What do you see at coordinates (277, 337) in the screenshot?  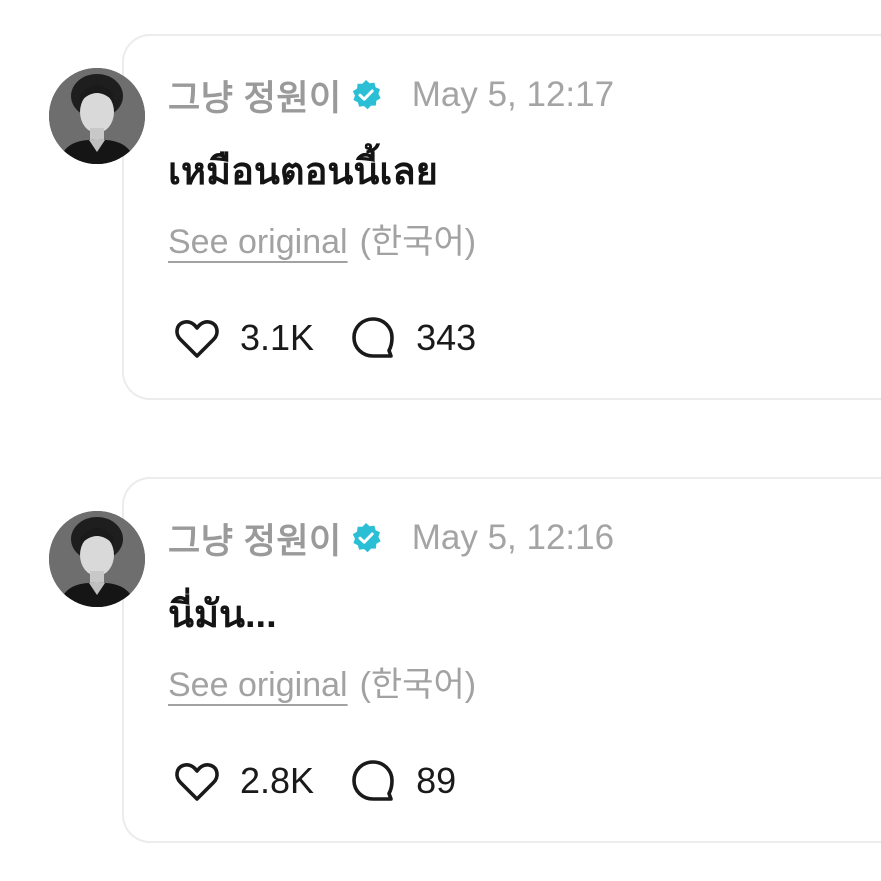 I see `like-count: 3.1K` at bounding box center [277, 337].